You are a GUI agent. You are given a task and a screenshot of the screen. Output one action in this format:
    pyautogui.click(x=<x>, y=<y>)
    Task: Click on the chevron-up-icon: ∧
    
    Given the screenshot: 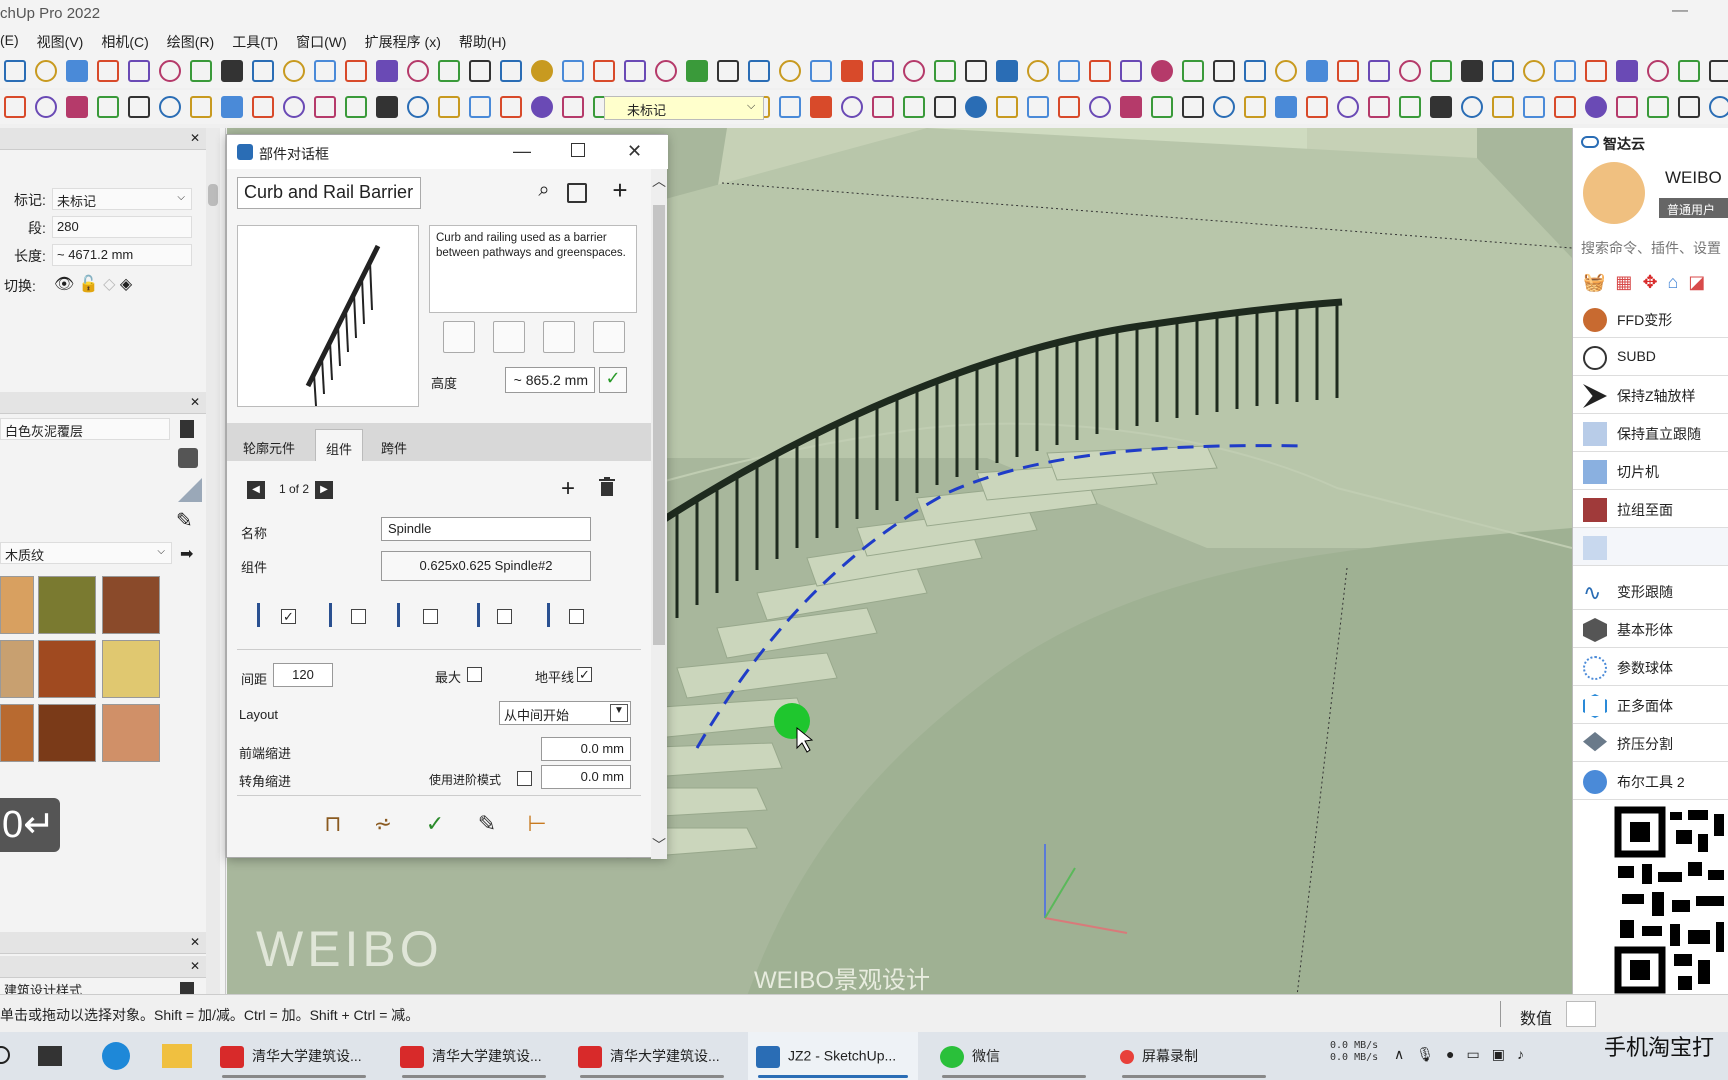 What is the action you would take?
    pyautogui.click(x=1405, y=1054)
    